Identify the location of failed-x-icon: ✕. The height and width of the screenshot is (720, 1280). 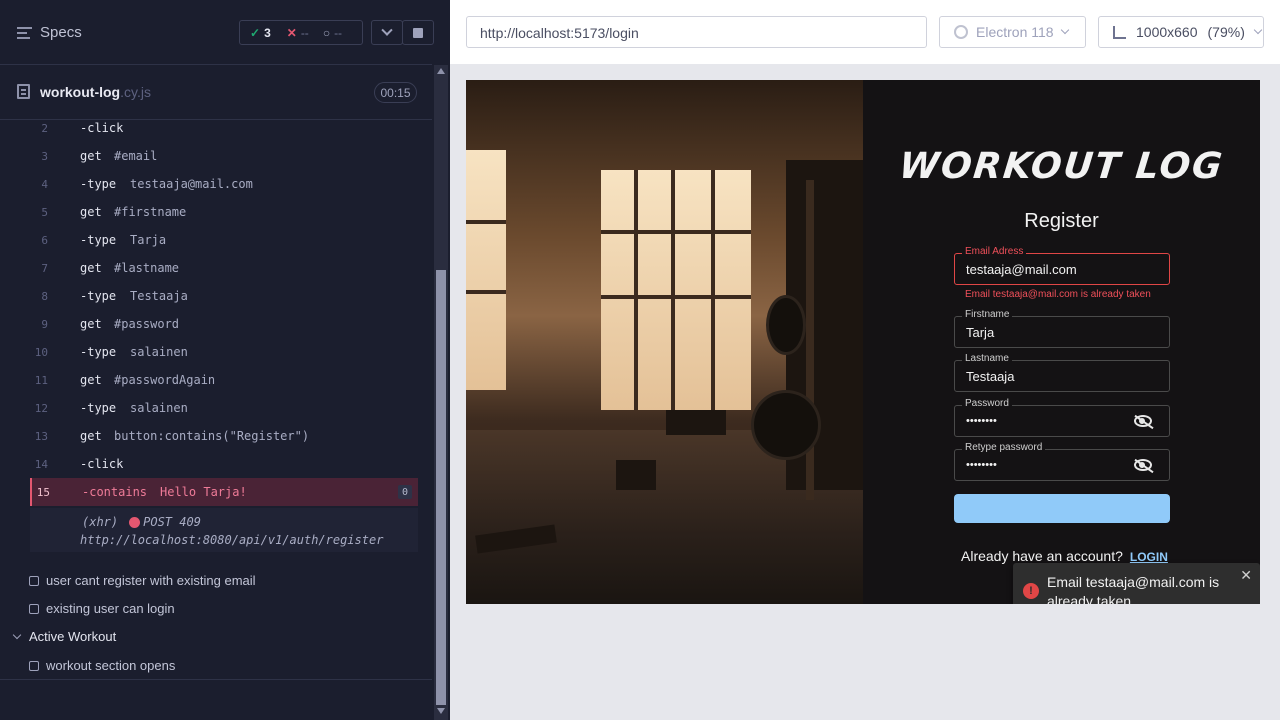
(291, 32).